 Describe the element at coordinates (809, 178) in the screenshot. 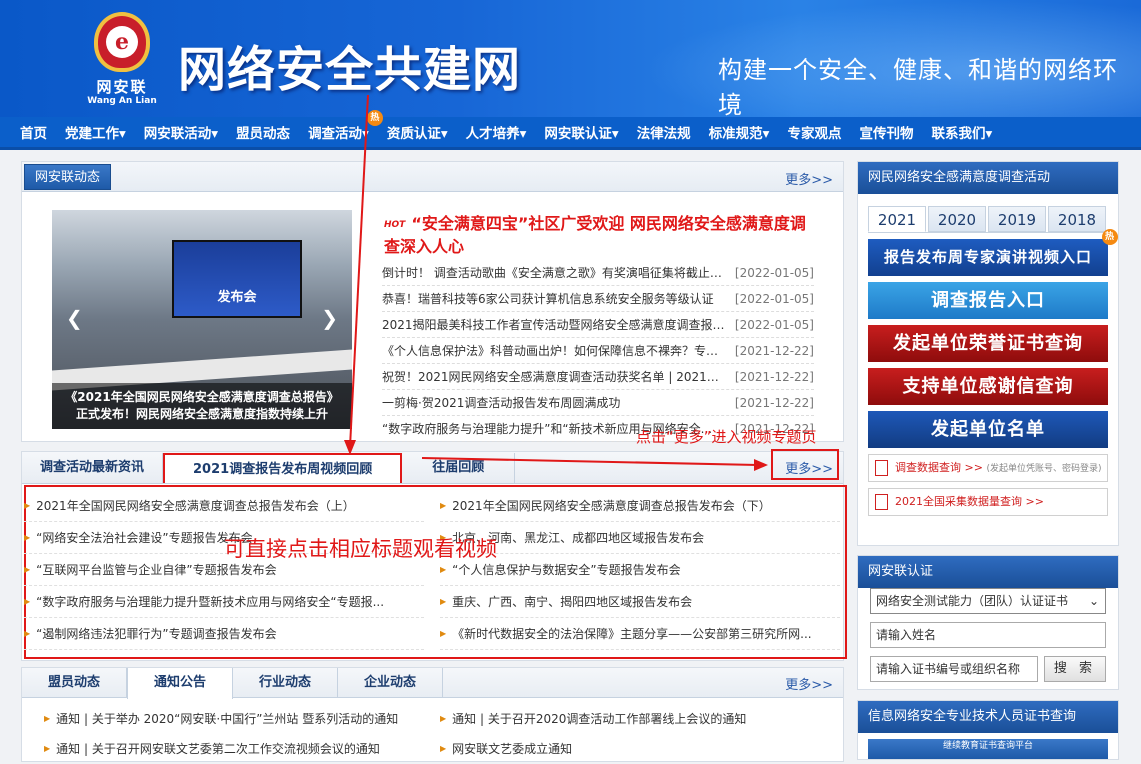

I see `news-more-link: 更多>>` at that location.